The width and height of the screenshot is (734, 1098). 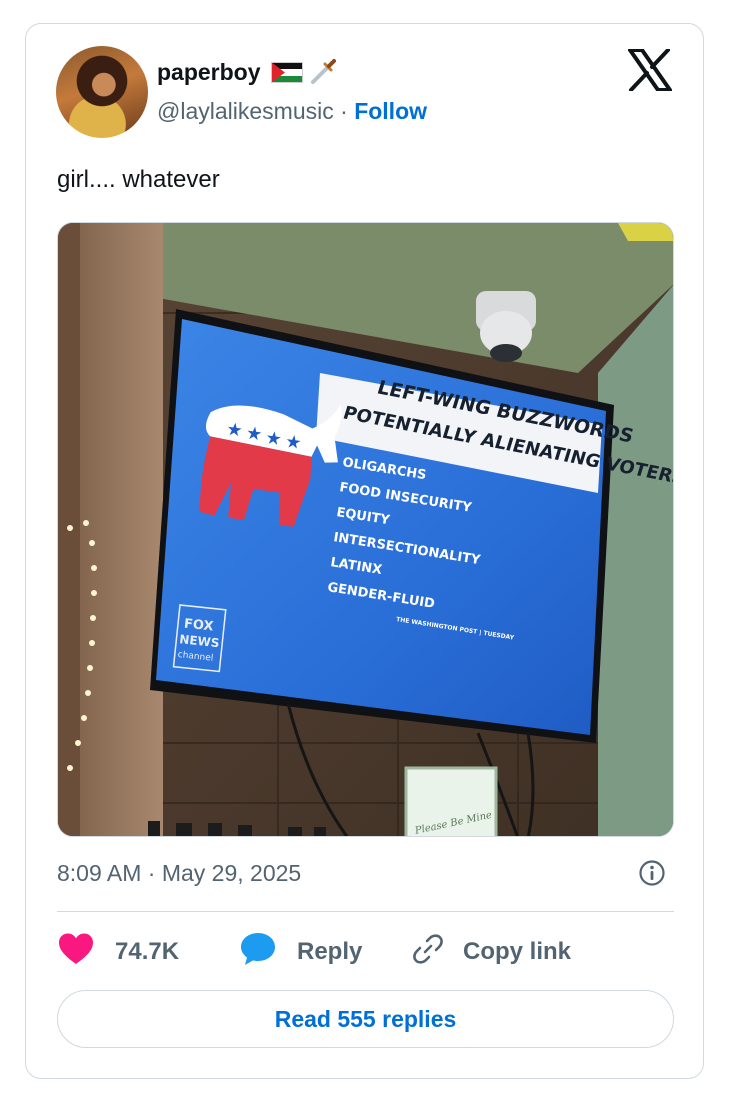 I want to click on palestine-flag-icon, so click(x=286, y=72).